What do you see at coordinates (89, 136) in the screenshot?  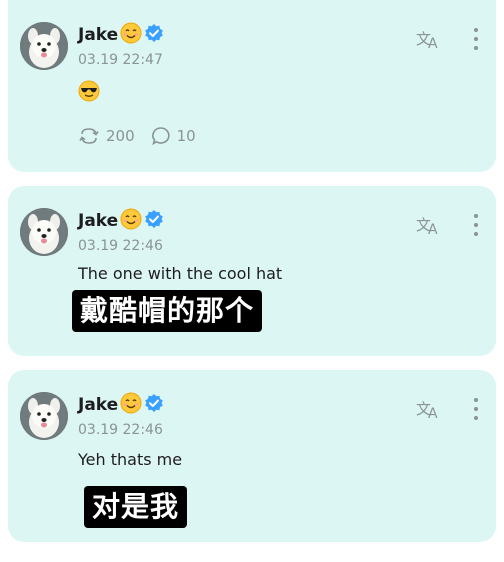 I see `repost-icon` at bounding box center [89, 136].